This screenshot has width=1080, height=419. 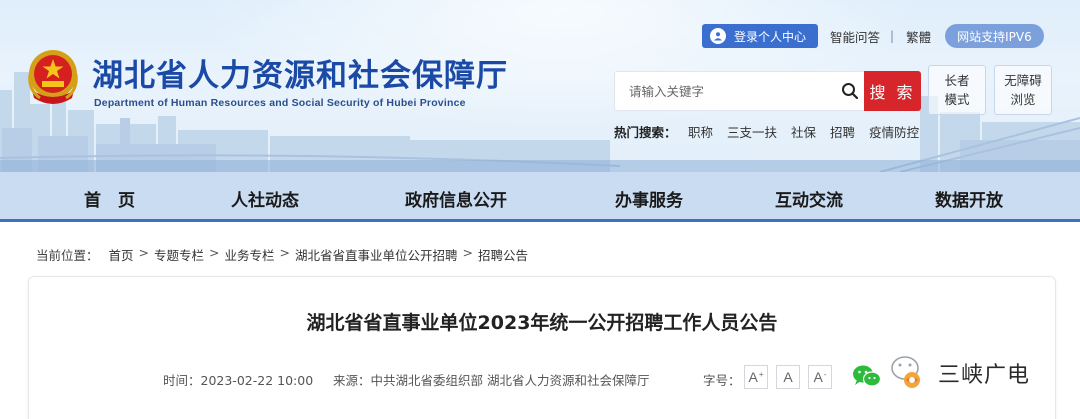 I want to click on login-personal-center-button: 登录个人中心, so click(x=760, y=36).